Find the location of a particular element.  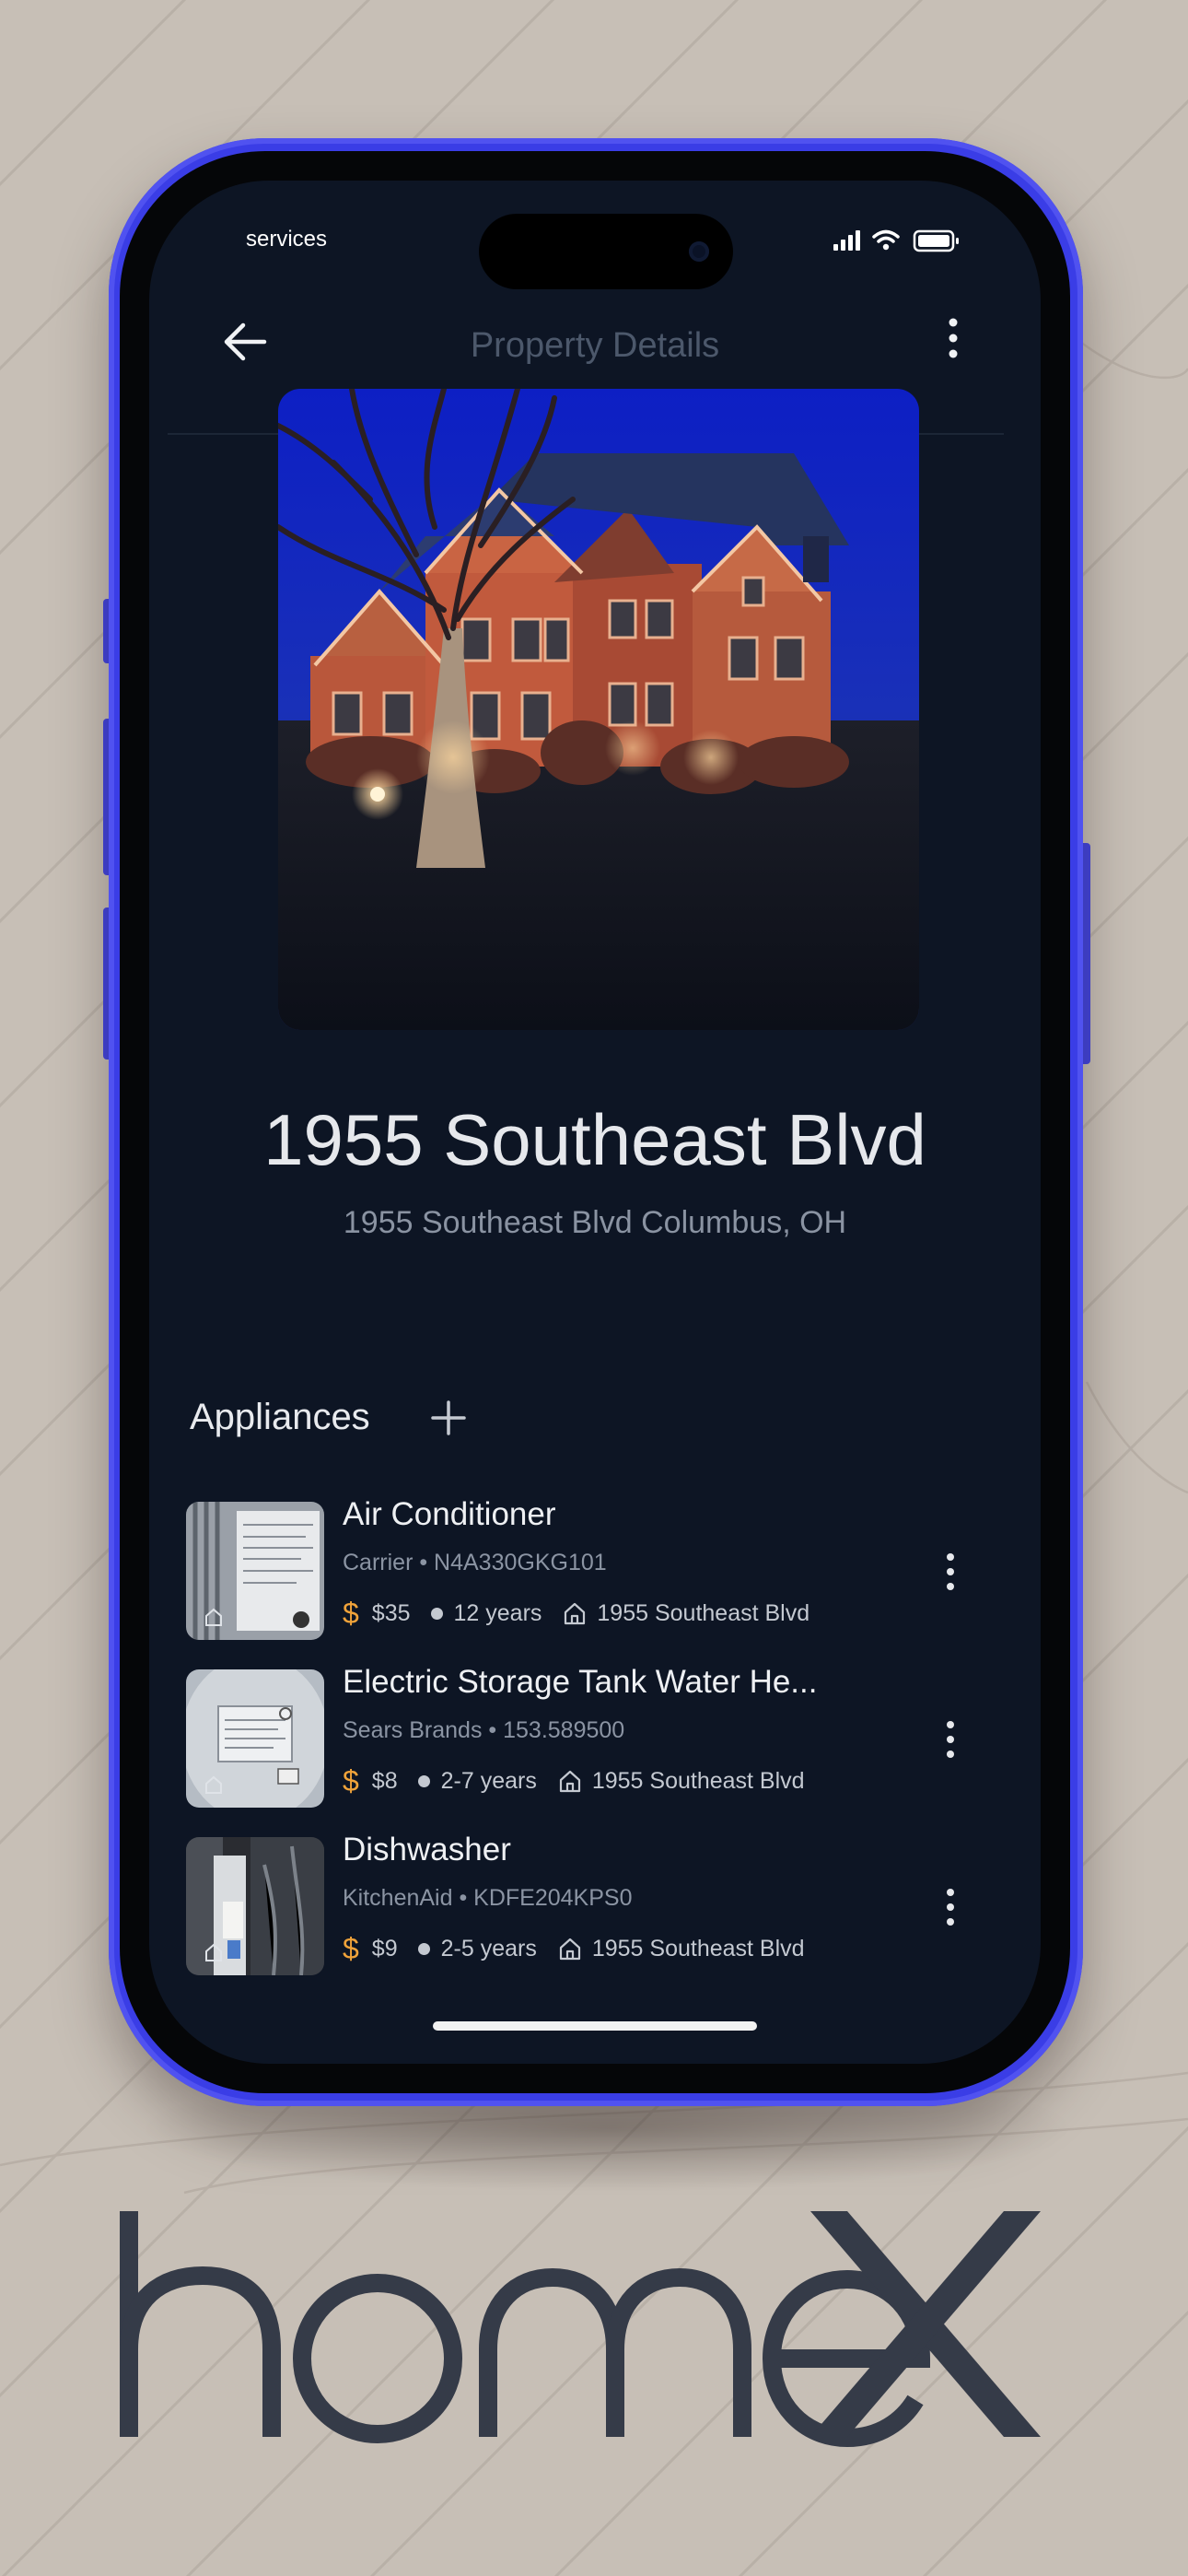

appliance-cost: $35 is located at coordinates (391, 1612).